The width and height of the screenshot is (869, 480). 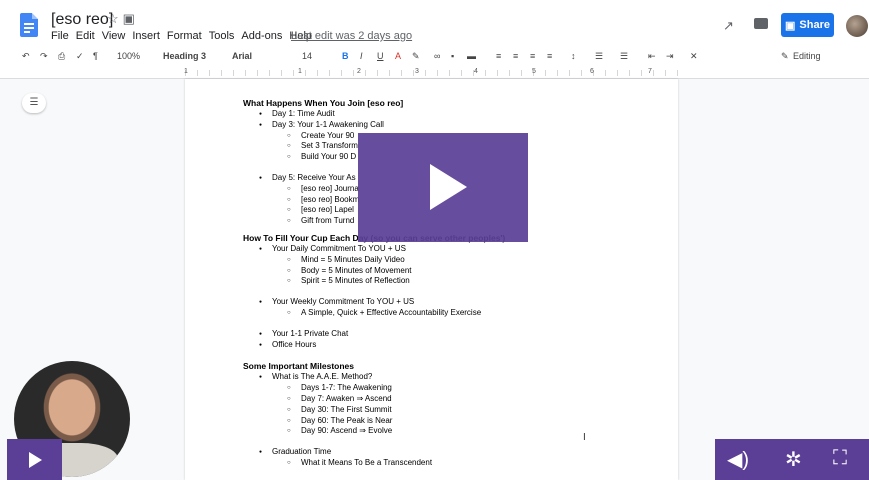 What do you see at coordinates (728, 26) in the screenshot?
I see `activity-icon: ↗` at bounding box center [728, 26].